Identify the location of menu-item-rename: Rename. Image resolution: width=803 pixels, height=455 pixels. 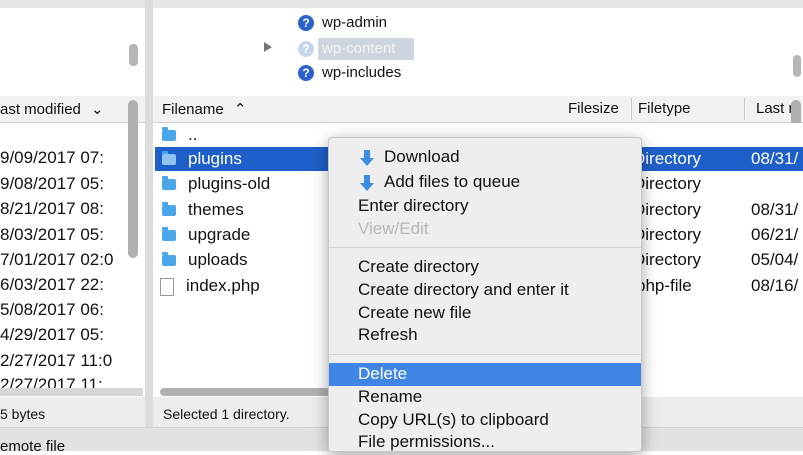
(390, 397).